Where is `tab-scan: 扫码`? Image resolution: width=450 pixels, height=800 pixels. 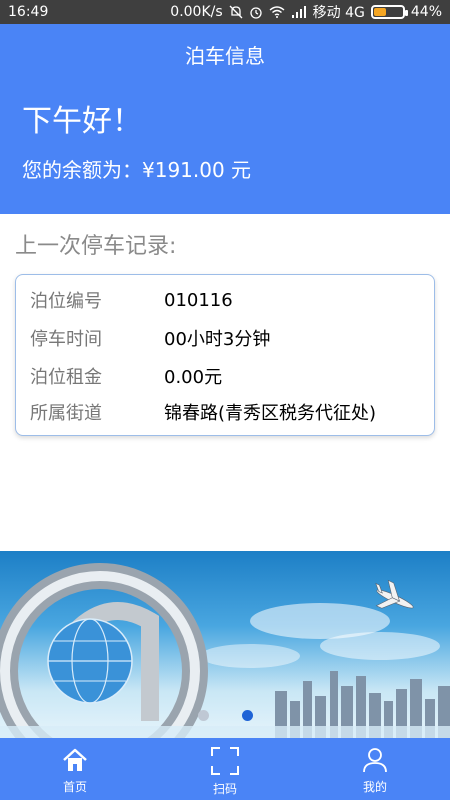 tab-scan: 扫码 is located at coordinates (225, 769).